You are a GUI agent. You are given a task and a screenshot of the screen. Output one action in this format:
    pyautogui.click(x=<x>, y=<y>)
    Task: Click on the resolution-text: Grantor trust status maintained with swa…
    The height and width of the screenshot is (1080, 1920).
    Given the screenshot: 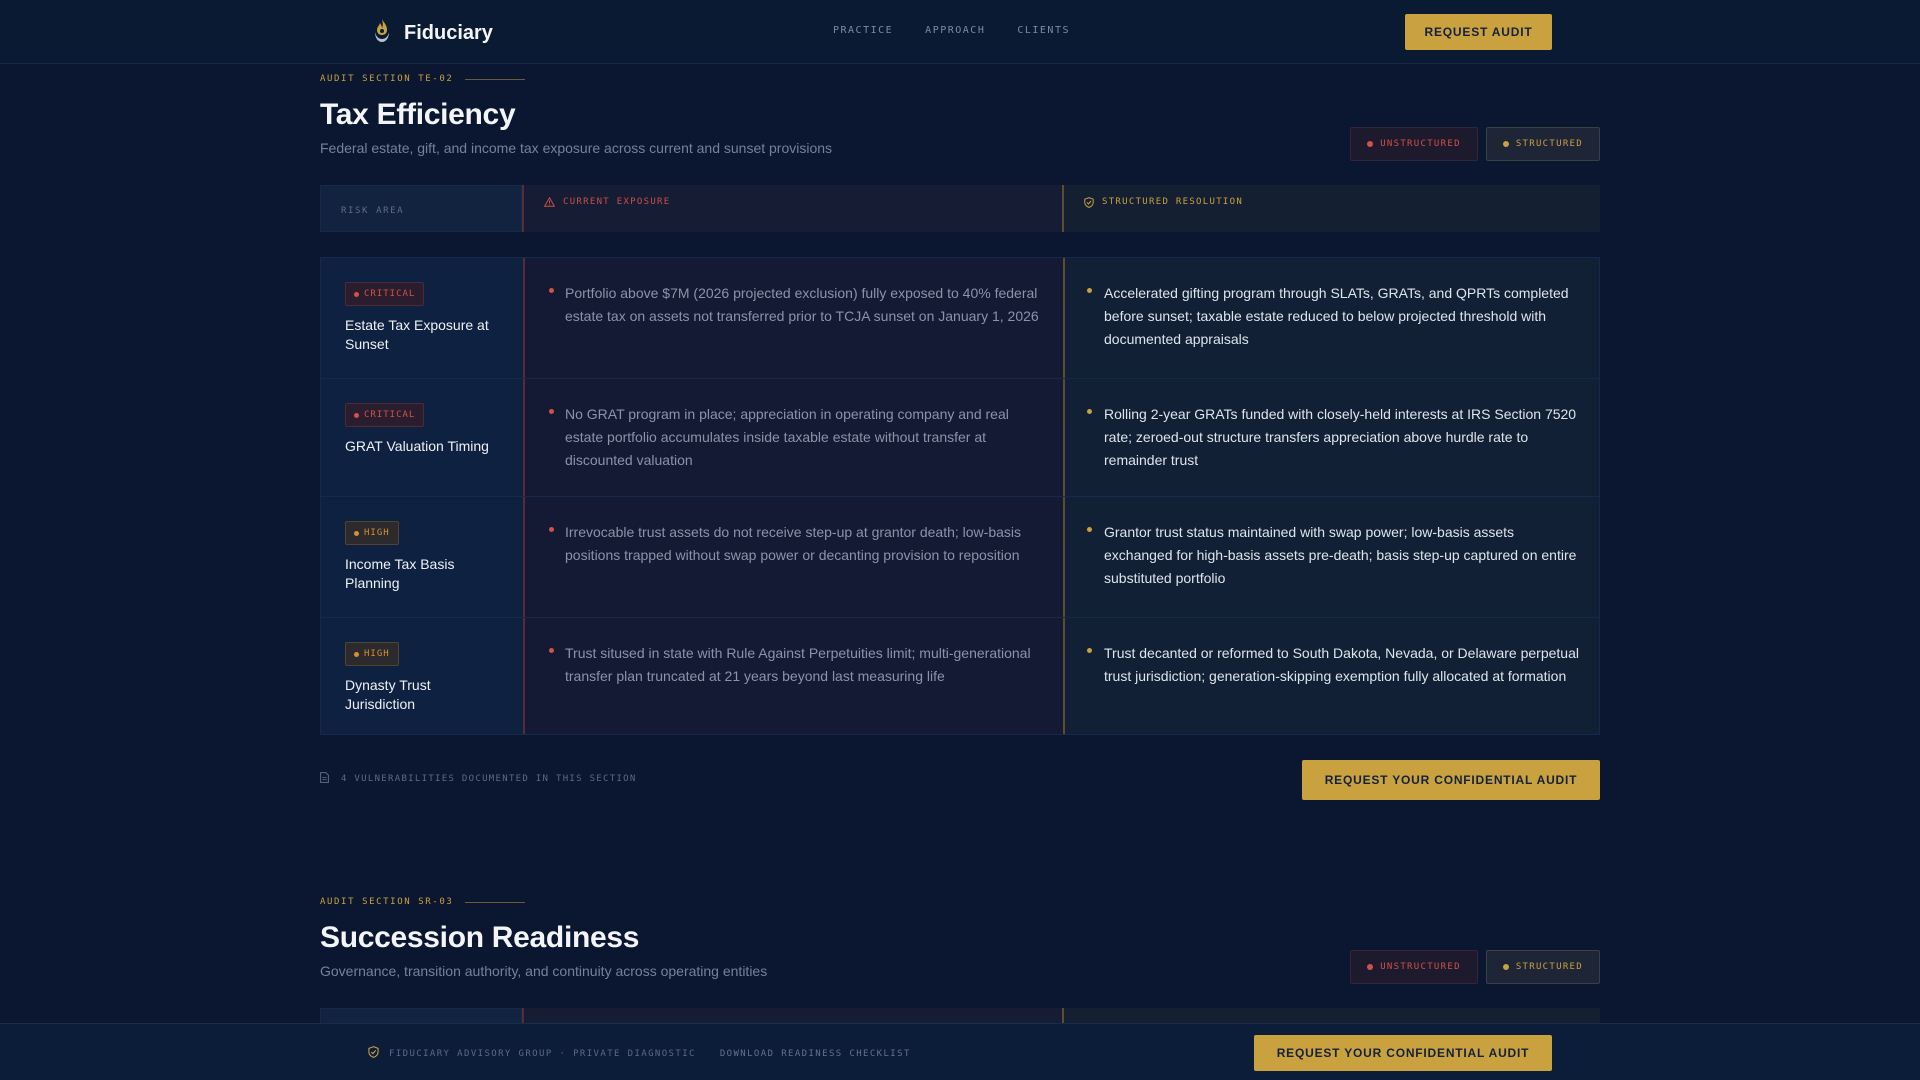 What is the action you would take?
    pyautogui.click(x=1340, y=555)
    